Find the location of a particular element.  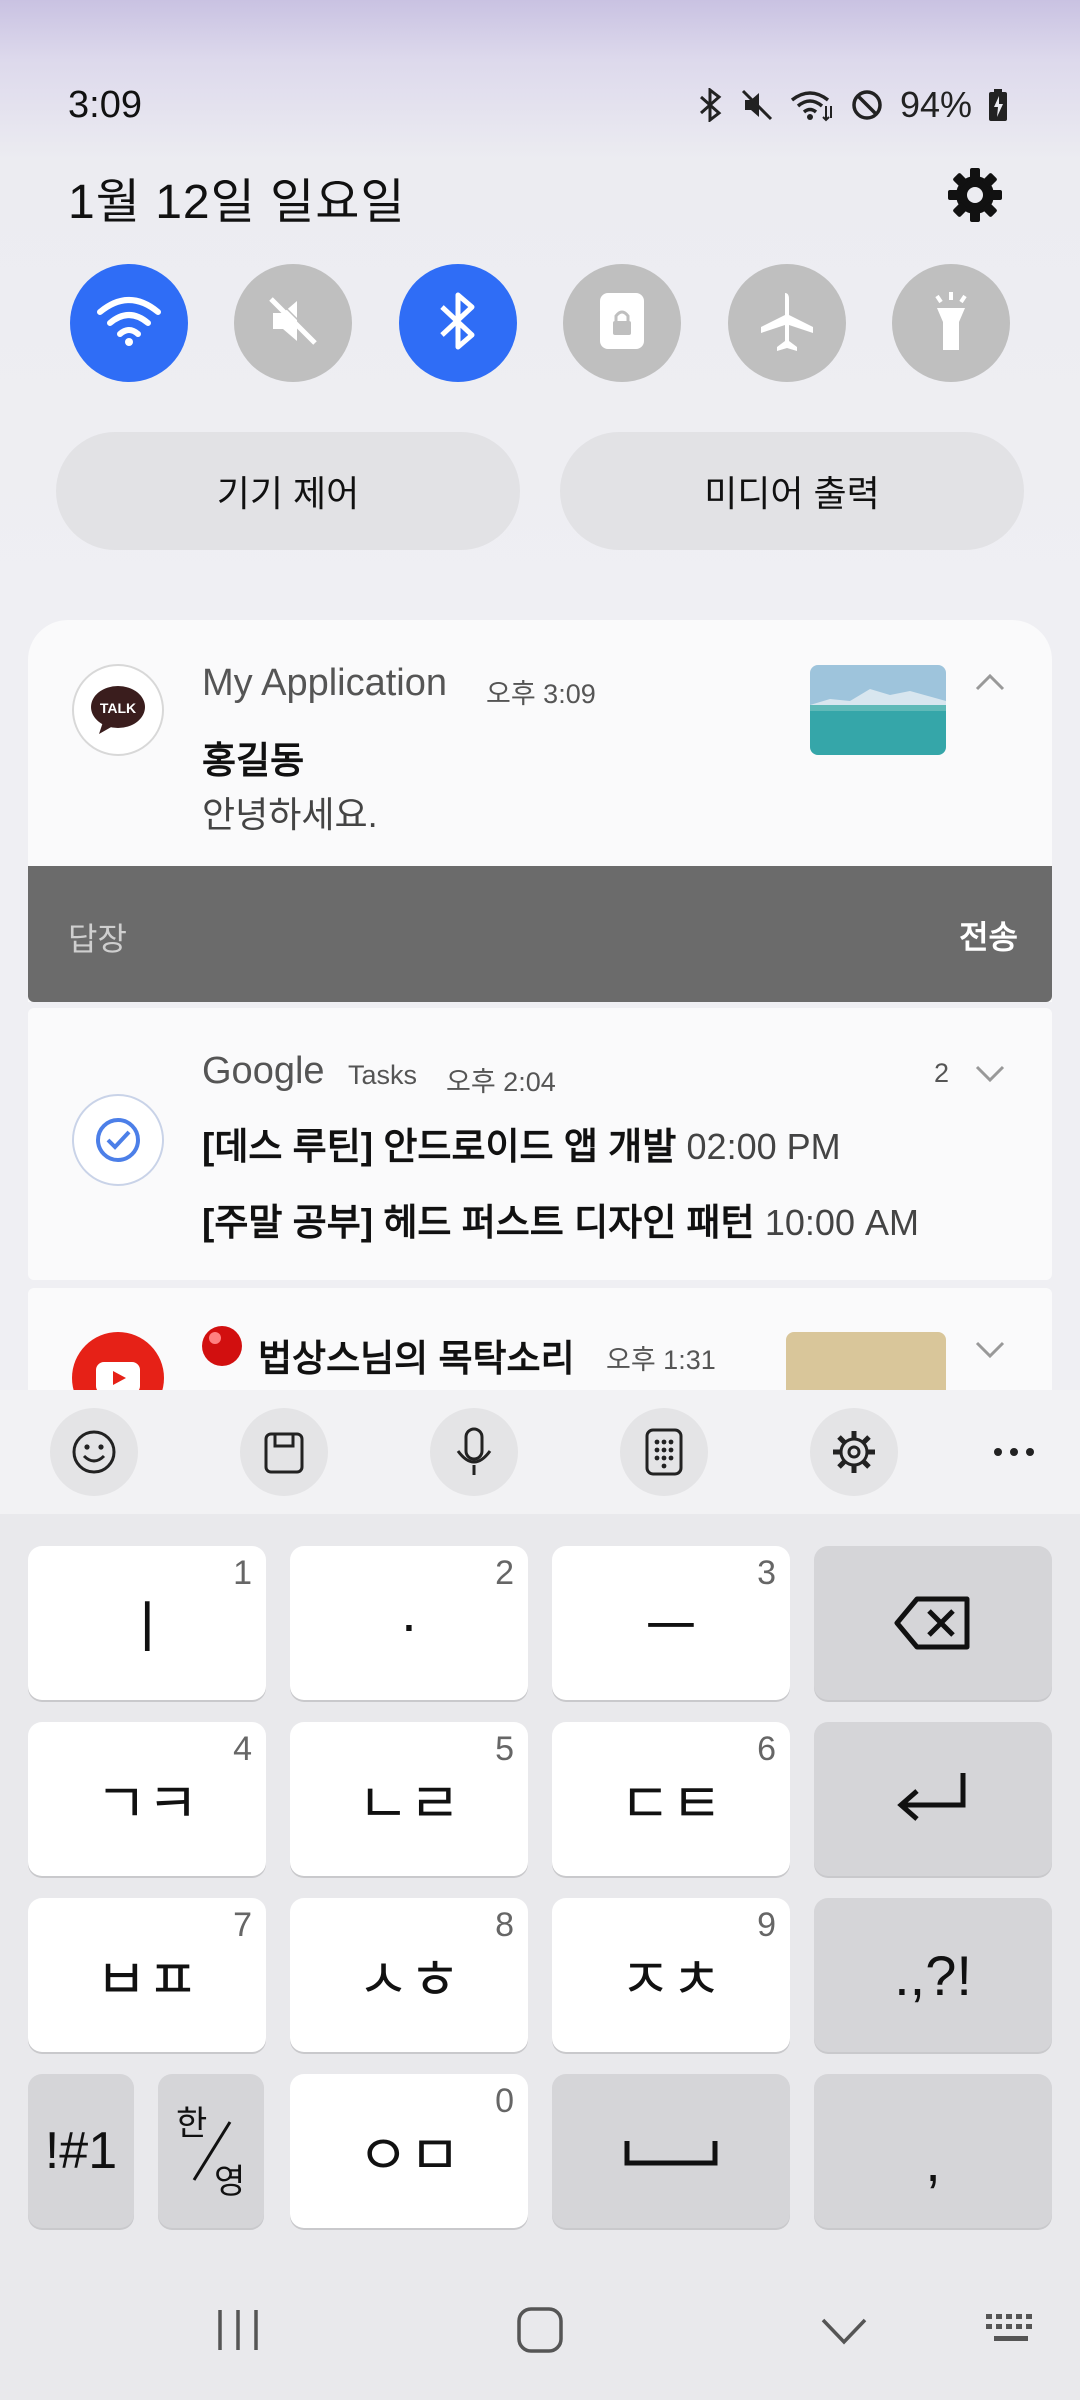

battery-percent: 94% is located at coordinates (935, 104).